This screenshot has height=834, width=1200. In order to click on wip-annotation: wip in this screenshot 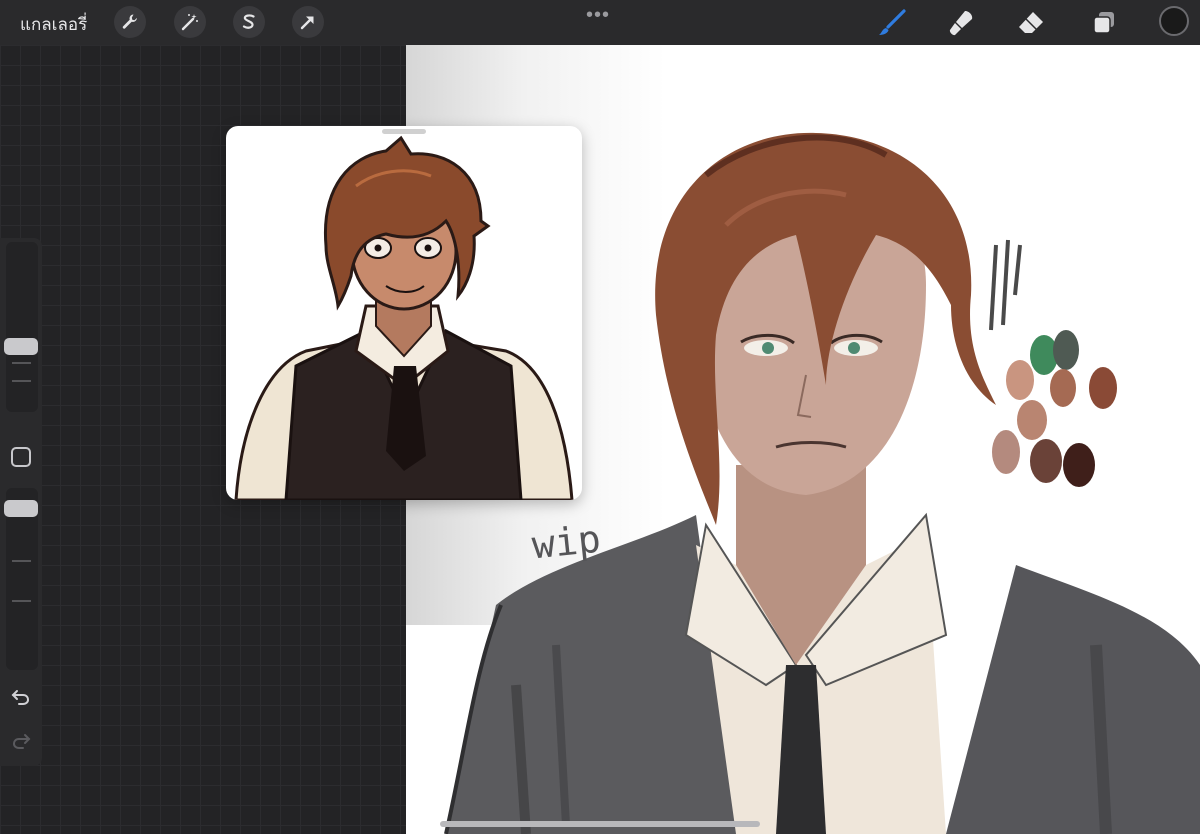, I will do `click(566, 542)`.